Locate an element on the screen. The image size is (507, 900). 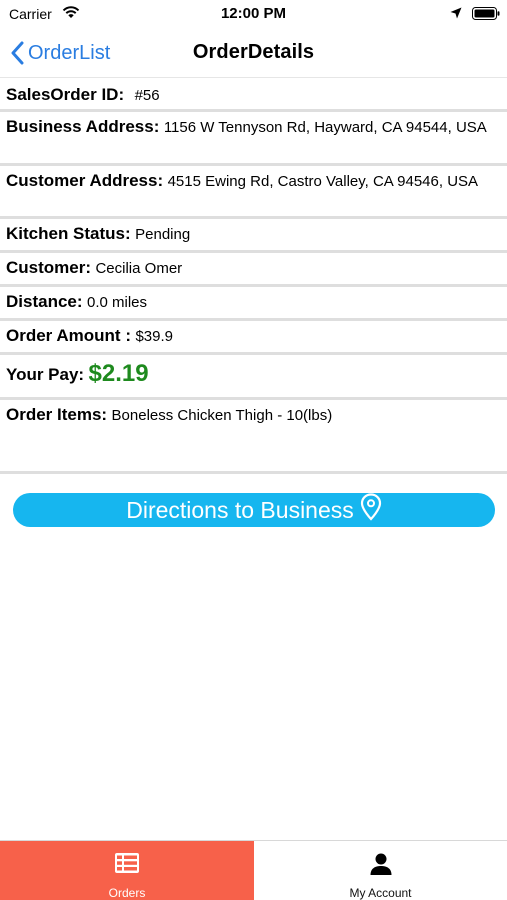
sales-order-id-label: SalesOrder ID: is located at coordinates (65, 94).